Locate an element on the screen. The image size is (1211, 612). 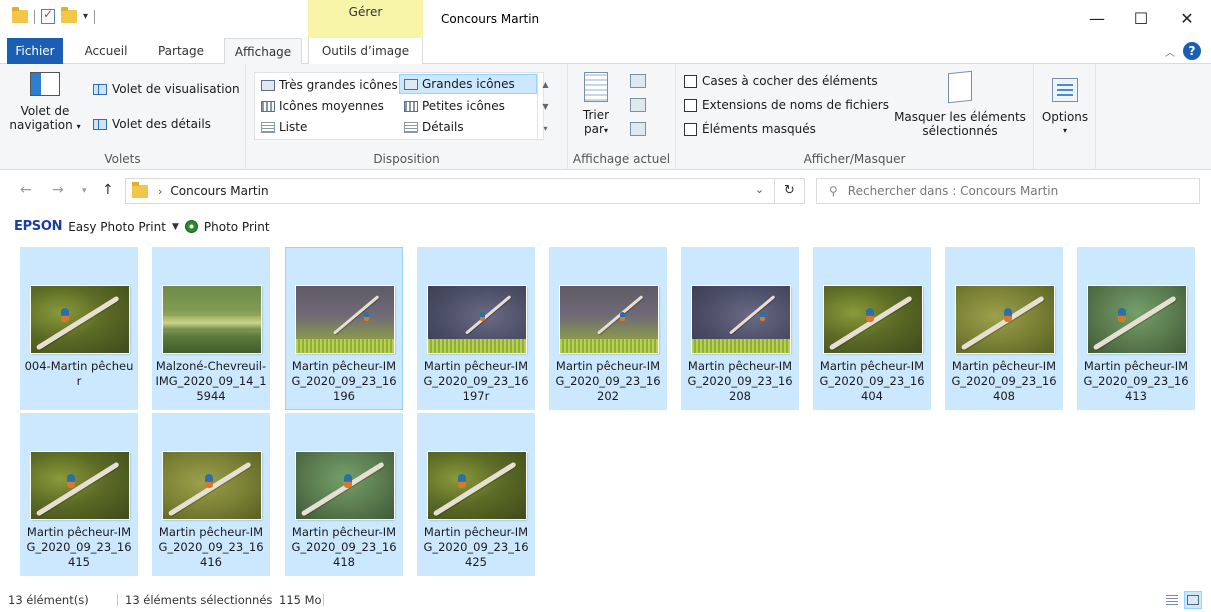
file-item: Martin pêcheur-IMG_2020_09_23_16425 is located at coordinates (476, 494).